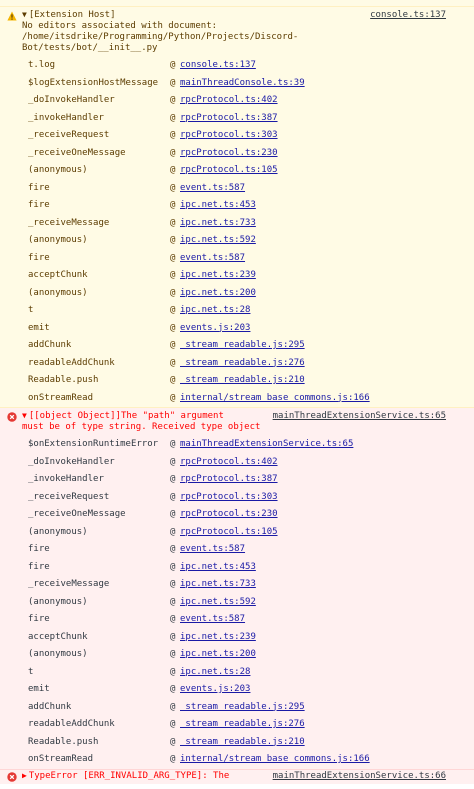 This screenshot has height=789, width=474. I want to click on stack-frame-row: fire @ event.ts:587, so click(237, 259).